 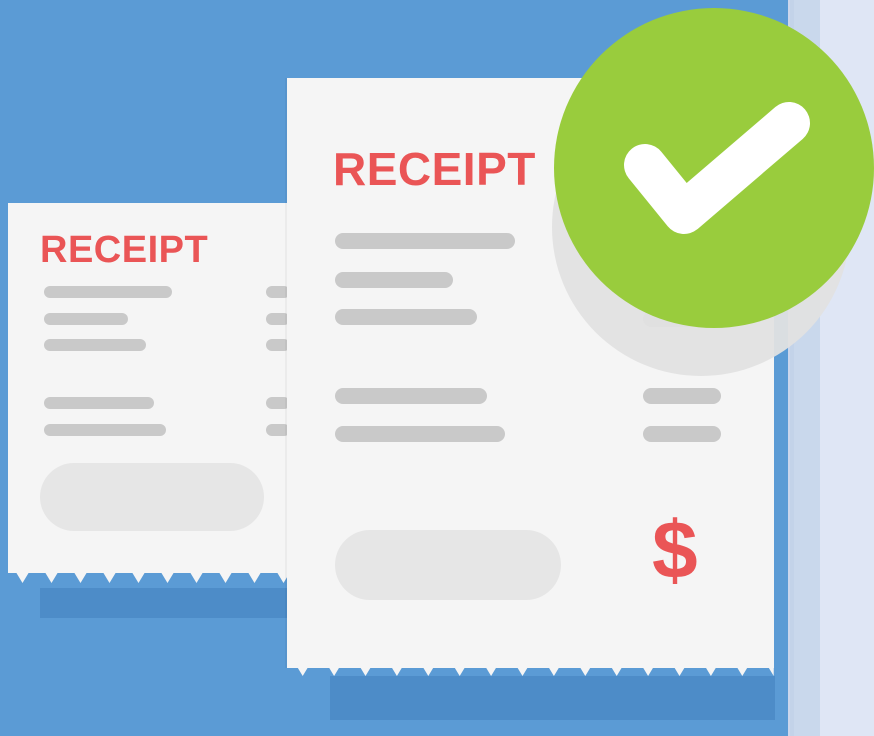 What do you see at coordinates (124, 250) in the screenshot?
I see `receipt-title-back: RECEIPT` at bounding box center [124, 250].